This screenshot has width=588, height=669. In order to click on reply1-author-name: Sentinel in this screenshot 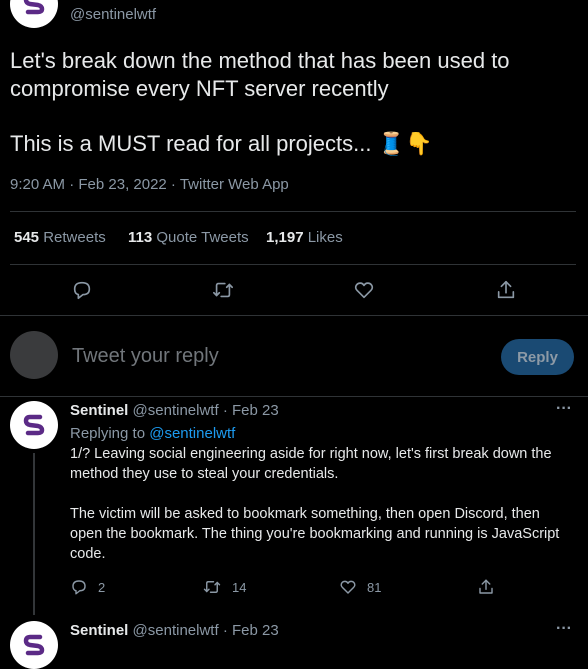, I will do `click(99, 410)`.